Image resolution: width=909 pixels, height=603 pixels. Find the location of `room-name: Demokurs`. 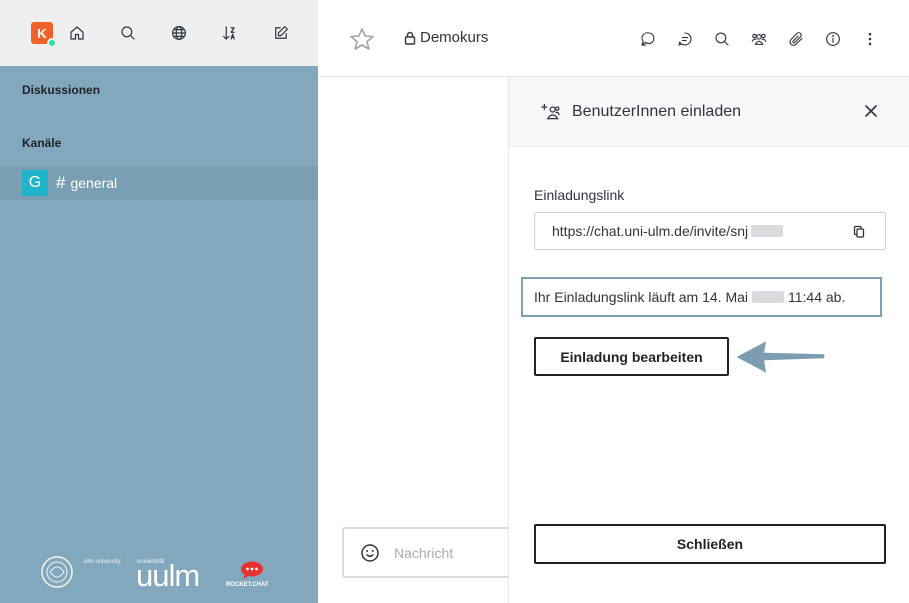

room-name: Demokurs is located at coordinates (454, 37).